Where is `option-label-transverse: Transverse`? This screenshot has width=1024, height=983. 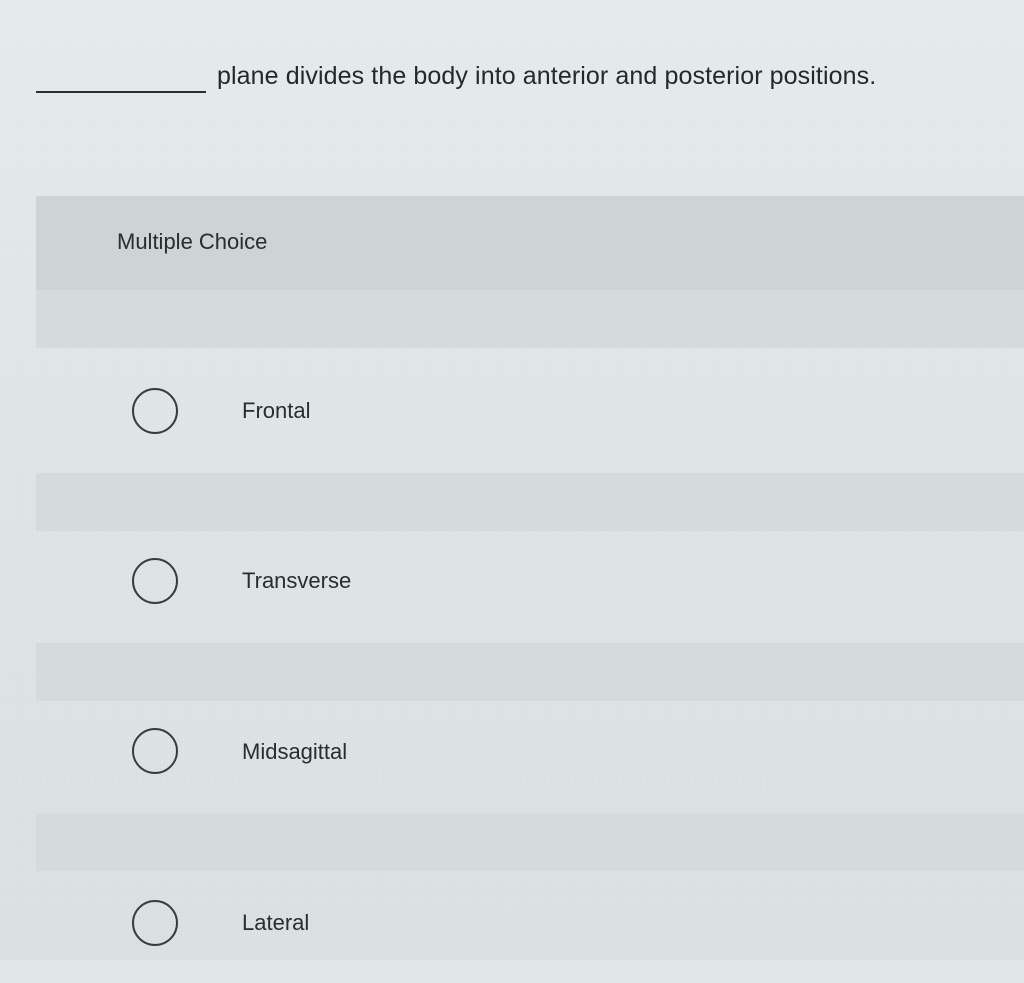
option-label-transverse: Transverse is located at coordinates (296, 581).